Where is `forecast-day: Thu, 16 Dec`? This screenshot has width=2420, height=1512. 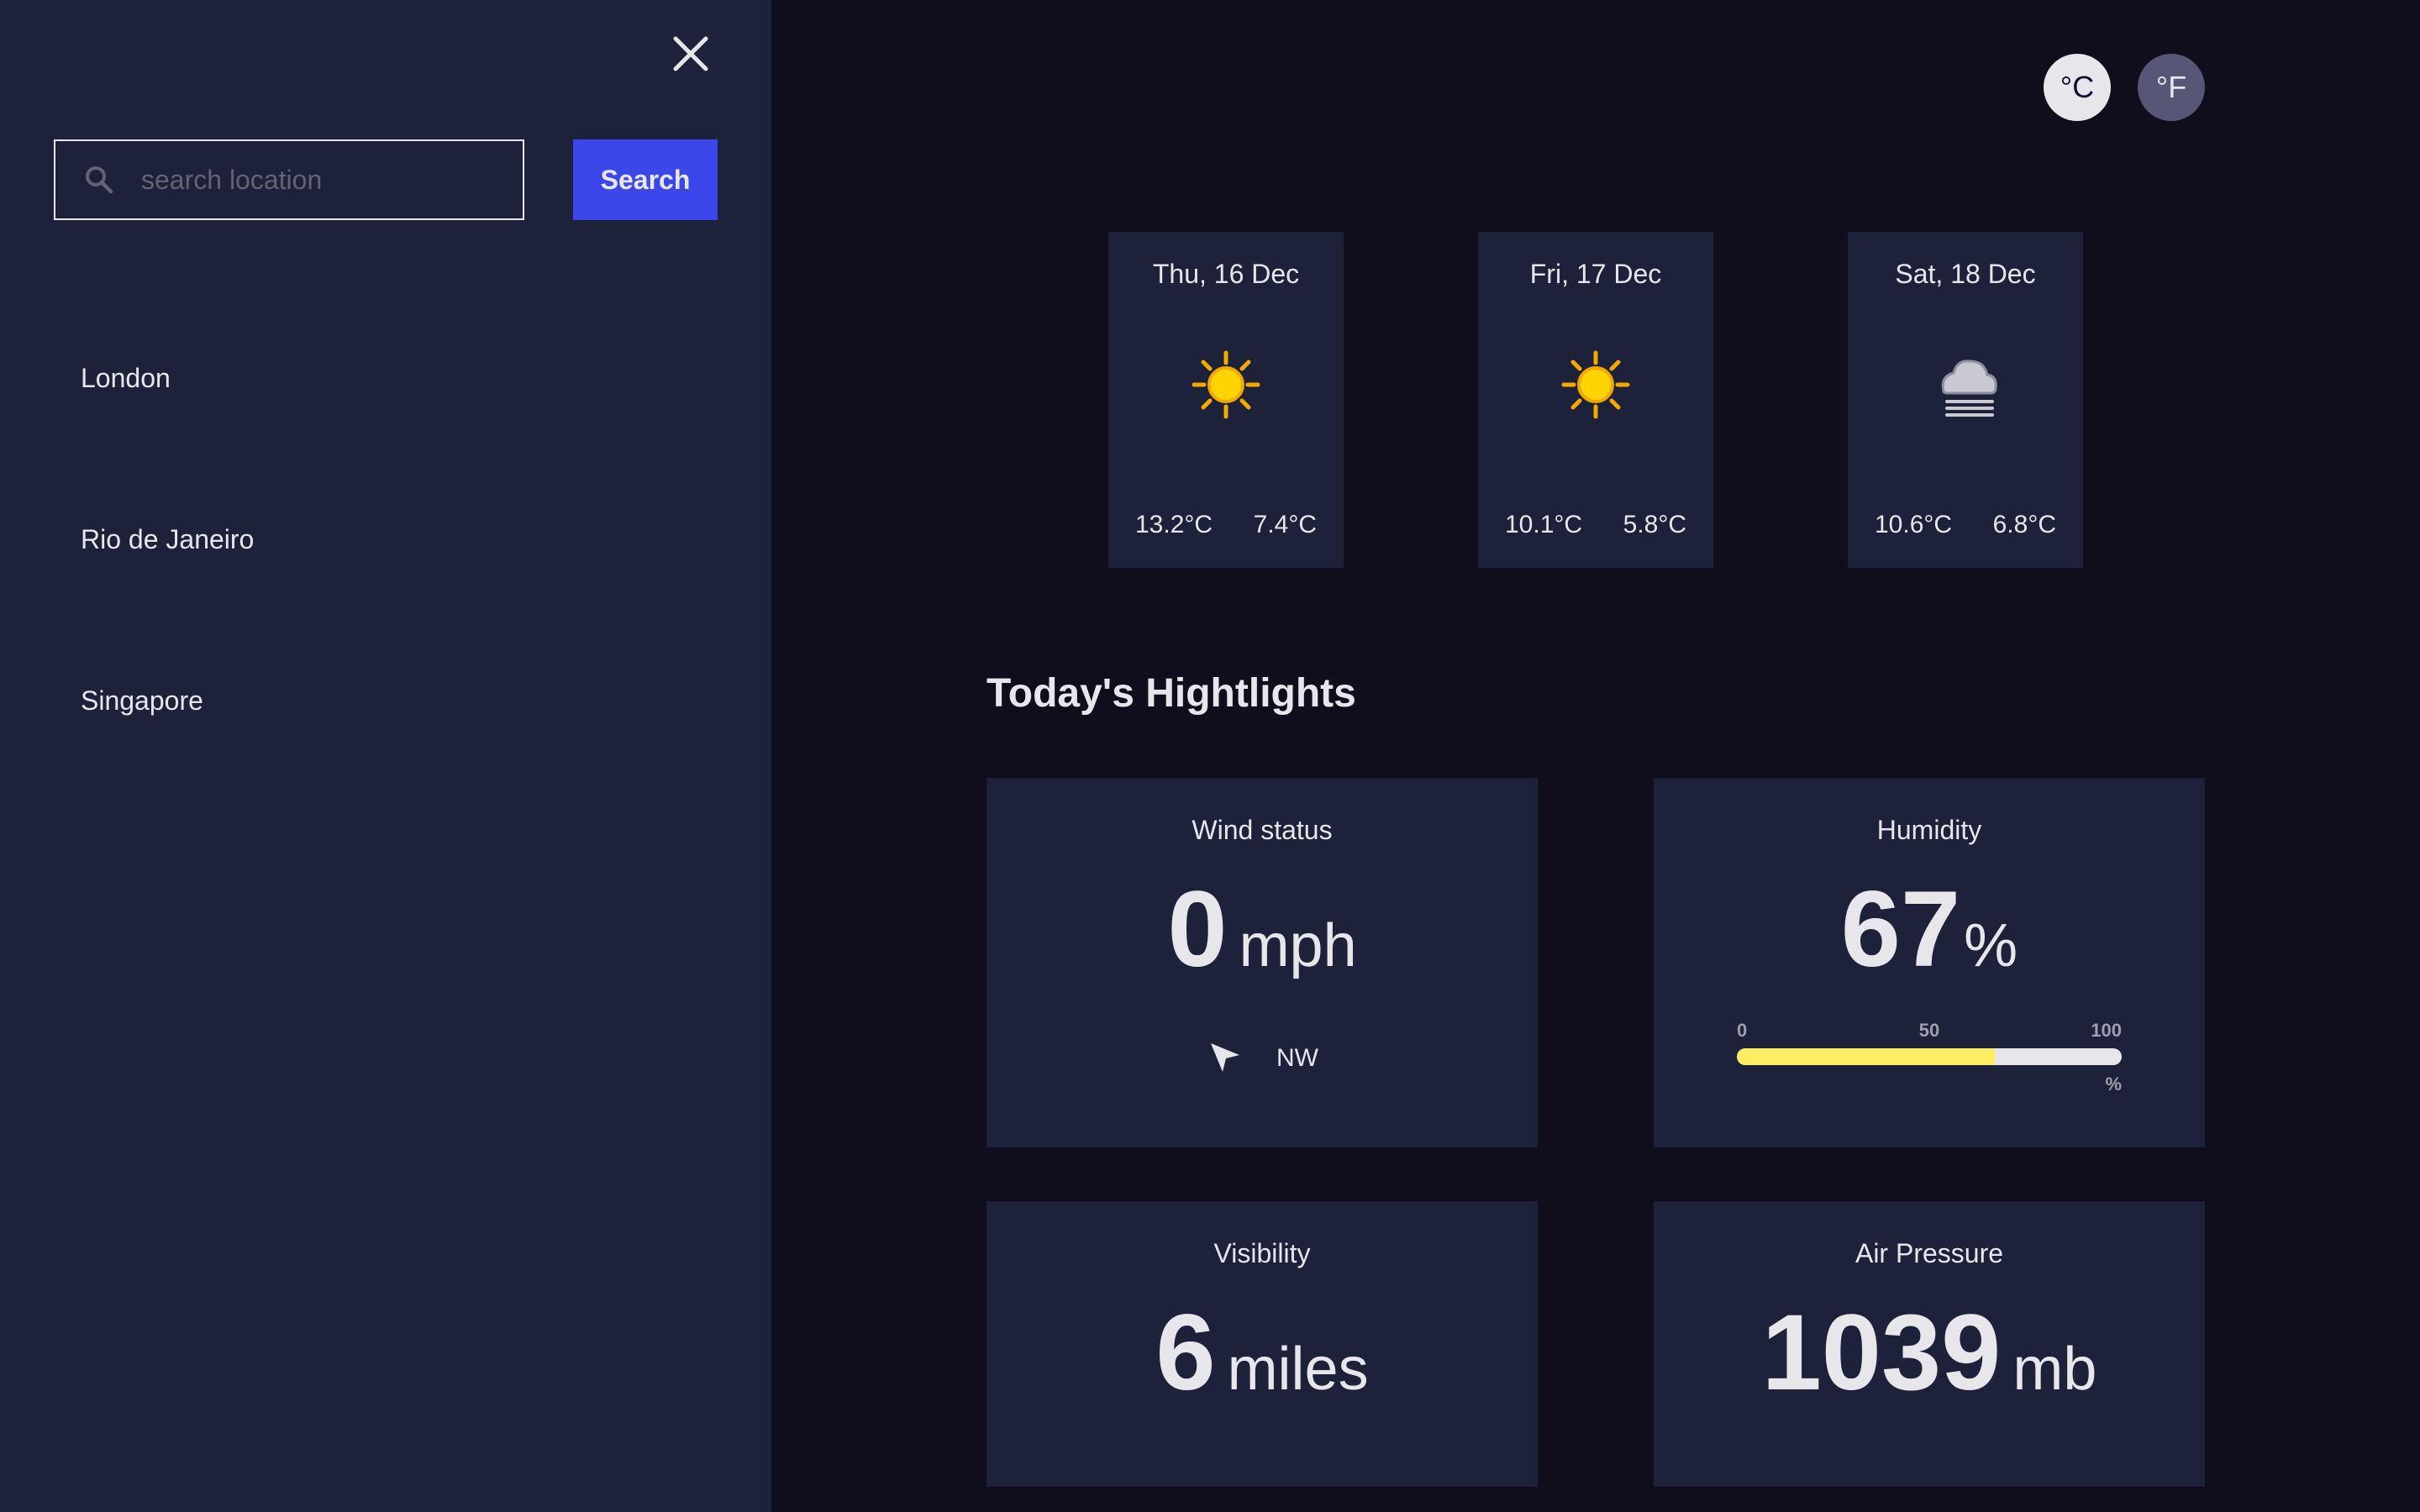 forecast-day: Thu, 16 Dec is located at coordinates (1226, 274).